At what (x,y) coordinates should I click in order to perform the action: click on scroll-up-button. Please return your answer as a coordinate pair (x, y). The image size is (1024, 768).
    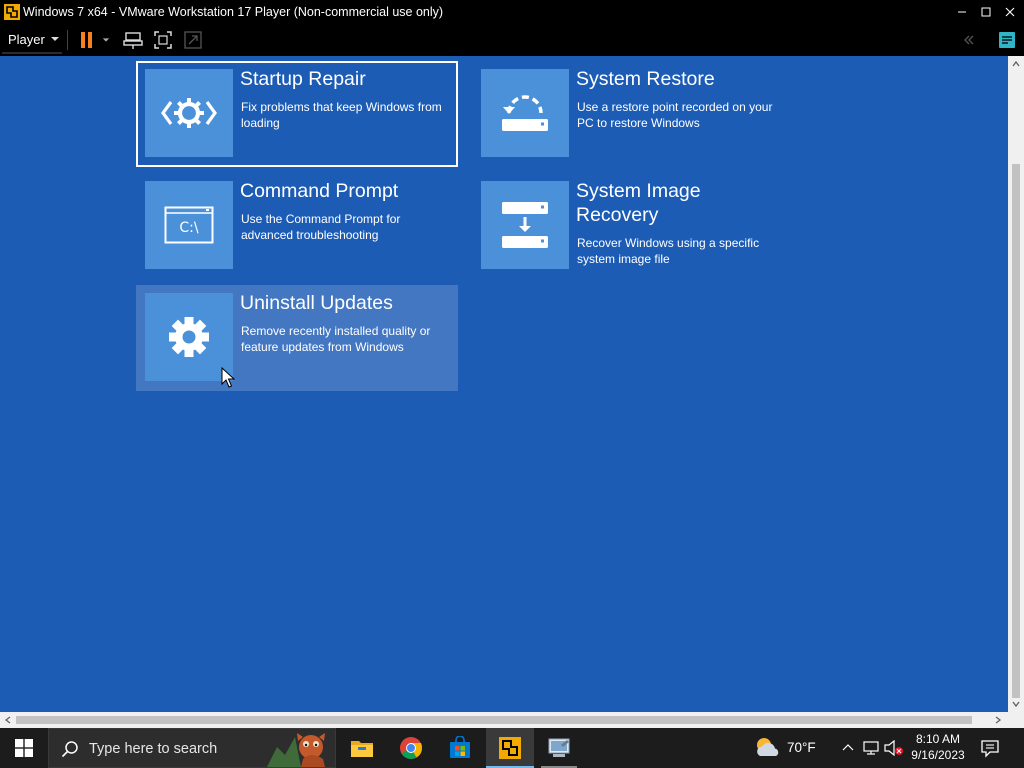
    Looking at the image, I should click on (1016, 64).